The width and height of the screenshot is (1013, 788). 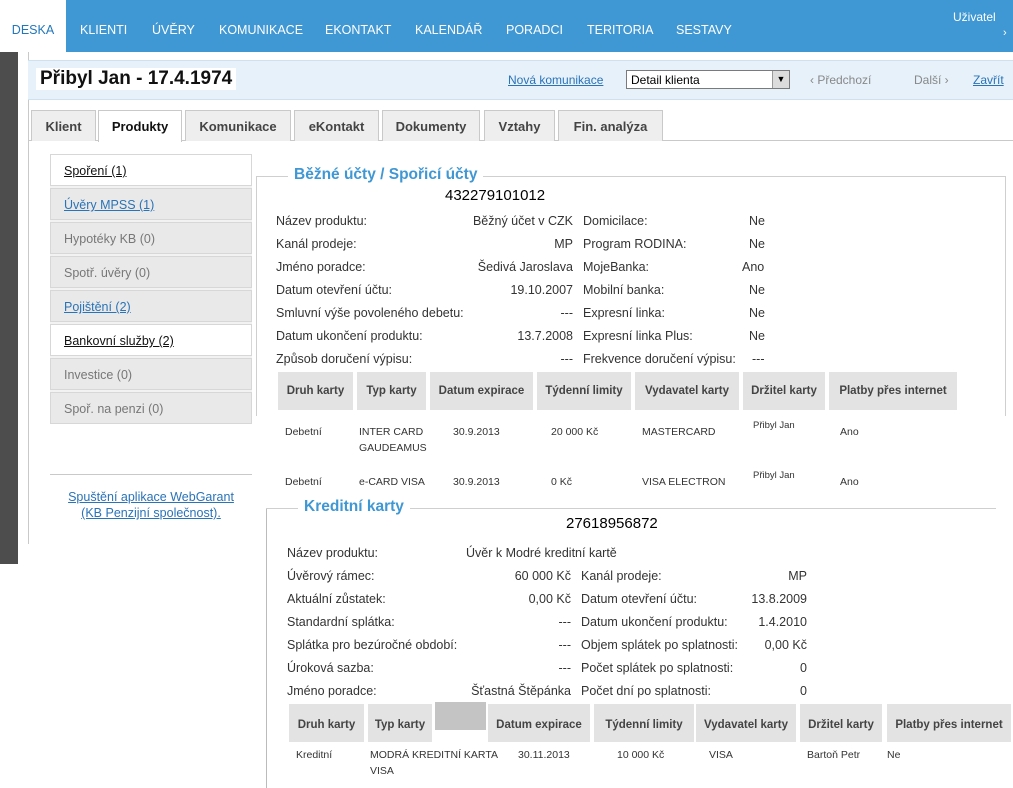 What do you see at coordinates (151, 497) in the screenshot?
I see `webgarant-link: Spuštění aplikace WebGarant` at bounding box center [151, 497].